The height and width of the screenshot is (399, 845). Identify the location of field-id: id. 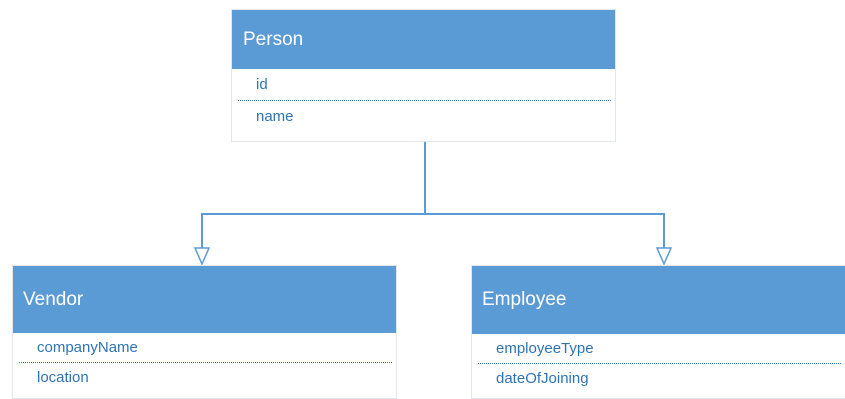
(262, 84).